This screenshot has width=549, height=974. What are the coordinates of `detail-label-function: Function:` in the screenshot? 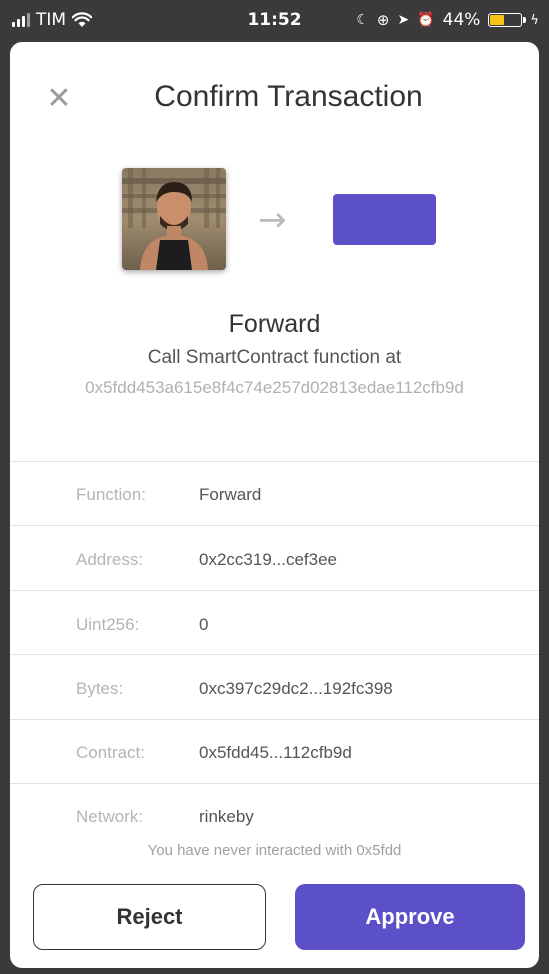 It's located at (111, 494).